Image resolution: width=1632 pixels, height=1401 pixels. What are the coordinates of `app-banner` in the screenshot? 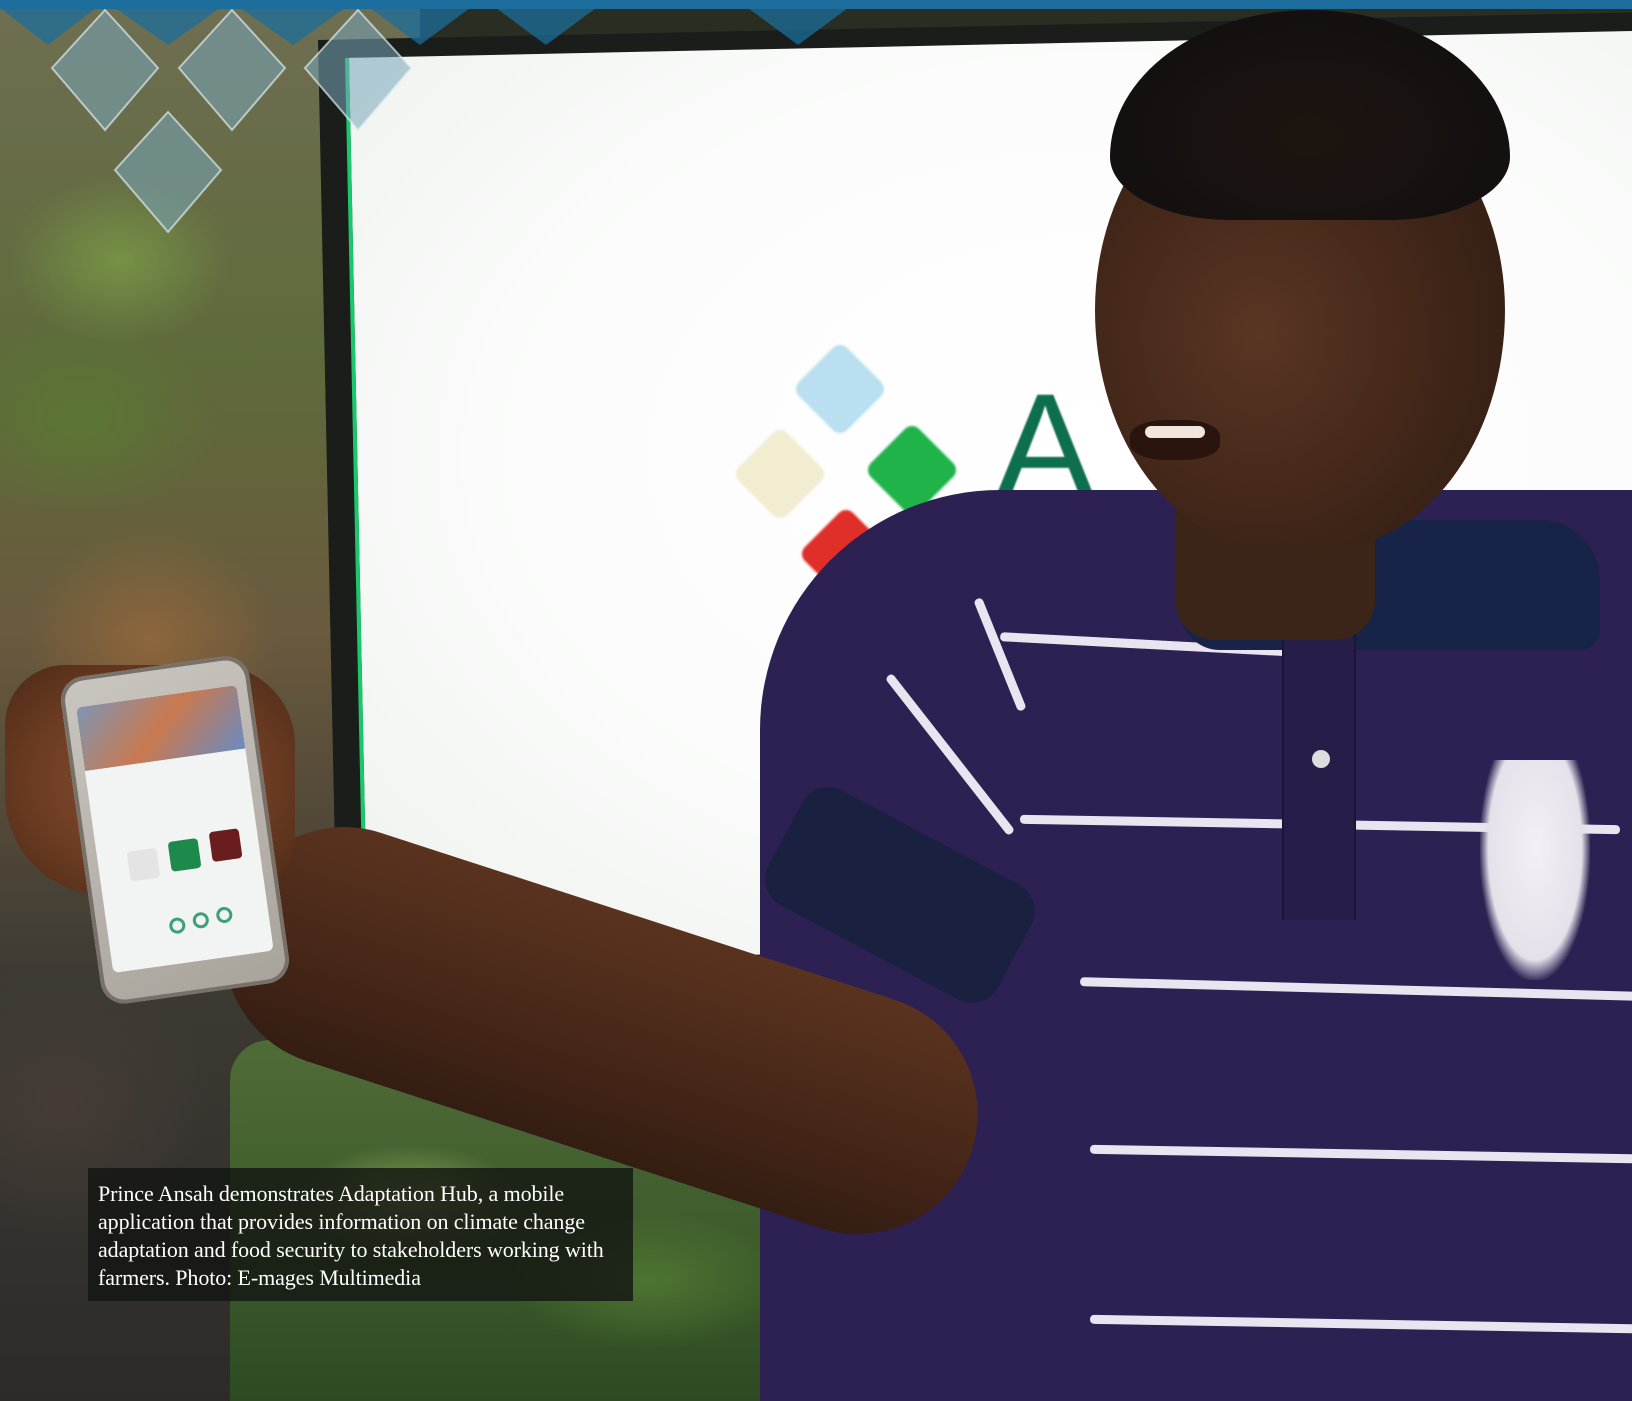 It's located at (160, 728).